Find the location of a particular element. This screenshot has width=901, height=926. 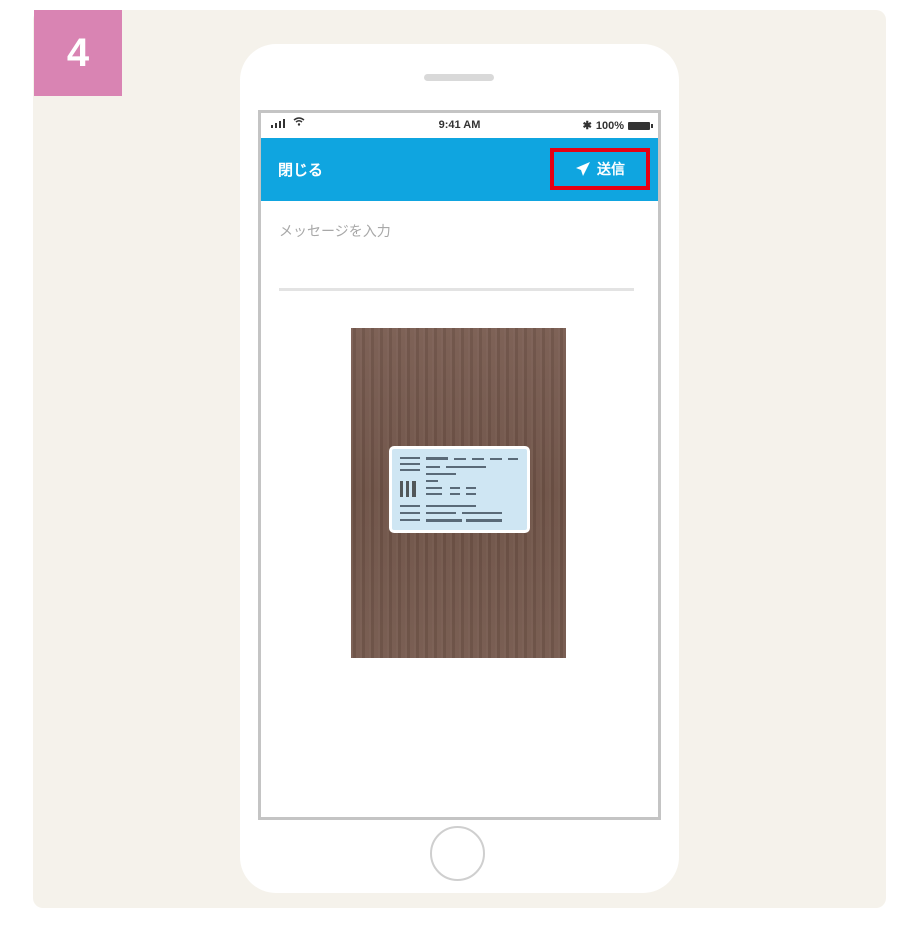

paper-plane-icon is located at coordinates (583, 169).